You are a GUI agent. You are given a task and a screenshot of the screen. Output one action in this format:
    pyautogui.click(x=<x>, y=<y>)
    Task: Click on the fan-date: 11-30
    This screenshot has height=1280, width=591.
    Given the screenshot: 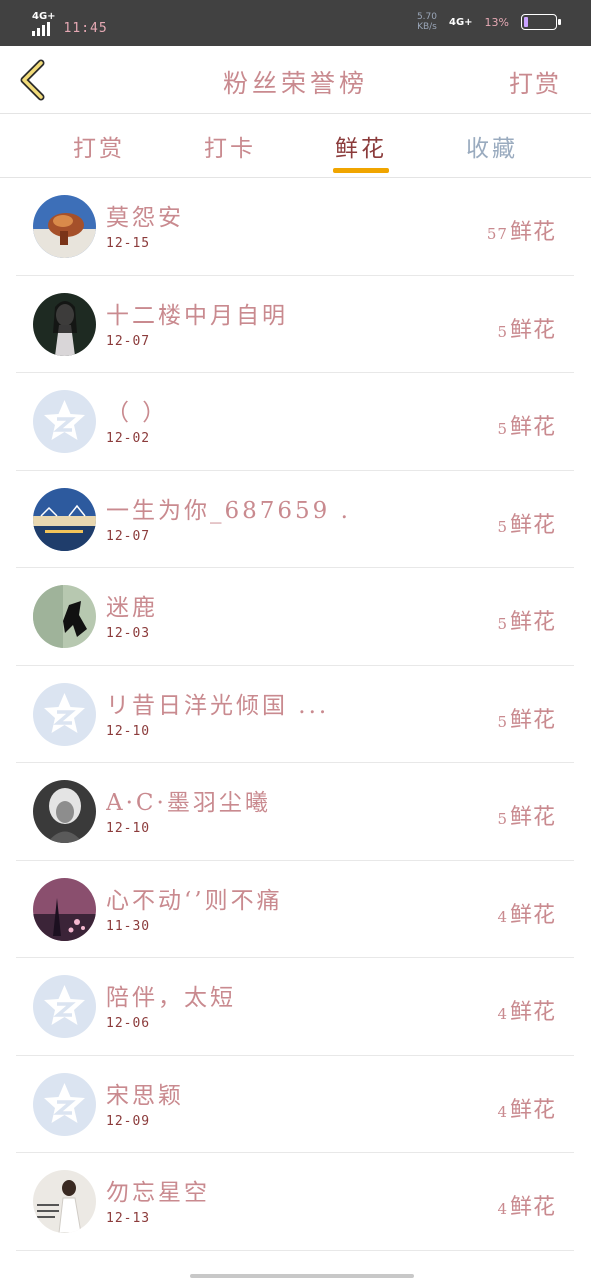 What is the action you would take?
    pyautogui.click(x=128, y=926)
    